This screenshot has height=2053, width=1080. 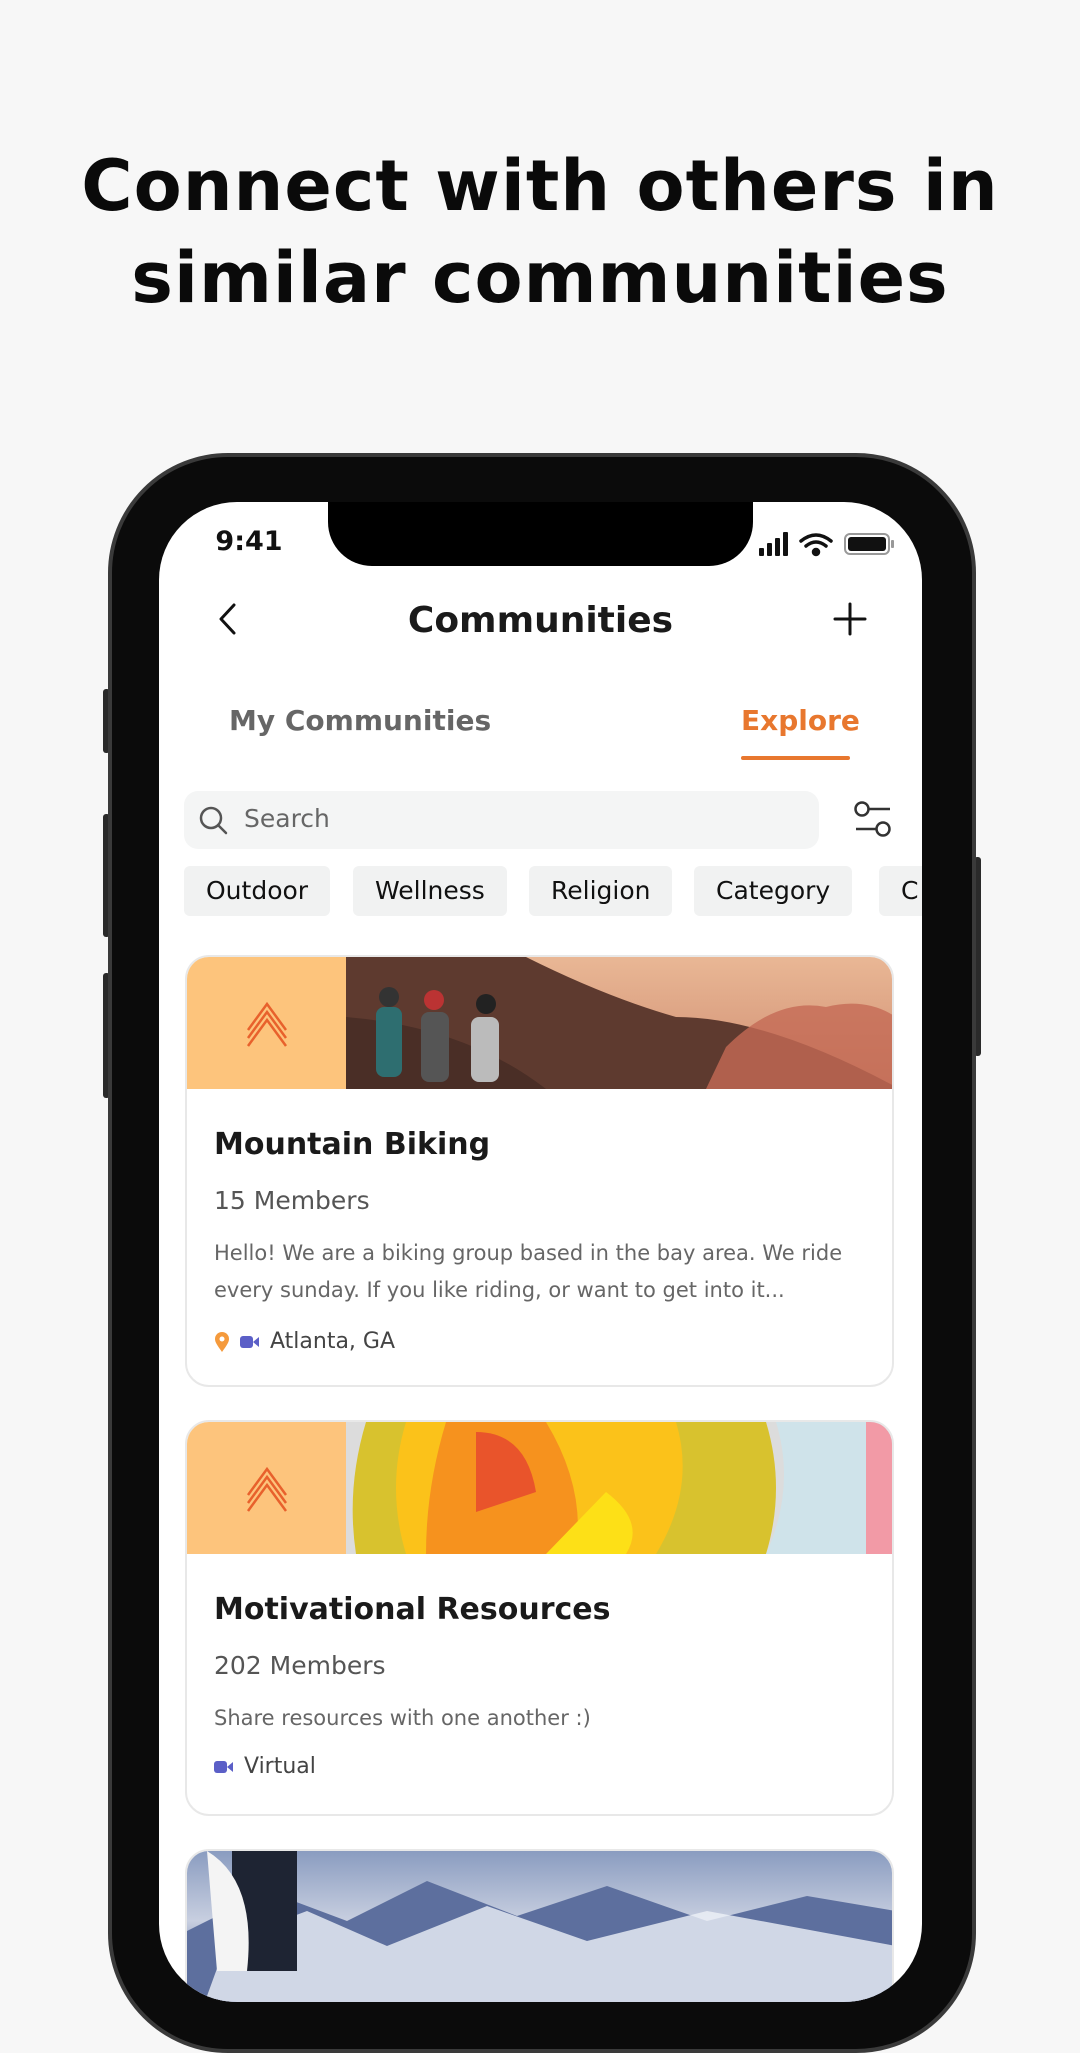 I want to click on community-card-partial, so click(x=539, y=1925).